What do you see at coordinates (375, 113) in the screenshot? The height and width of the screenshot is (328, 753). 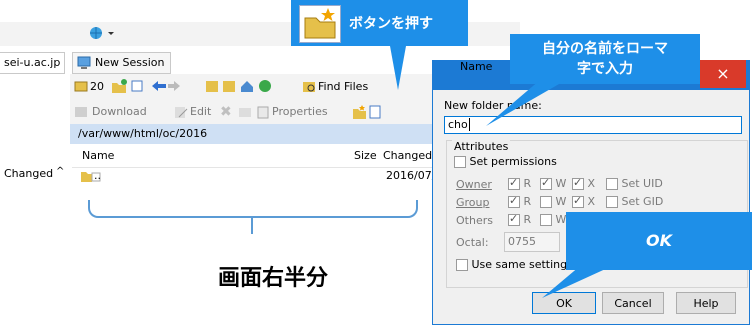 I see `new-file-icon` at bounding box center [375, 113].